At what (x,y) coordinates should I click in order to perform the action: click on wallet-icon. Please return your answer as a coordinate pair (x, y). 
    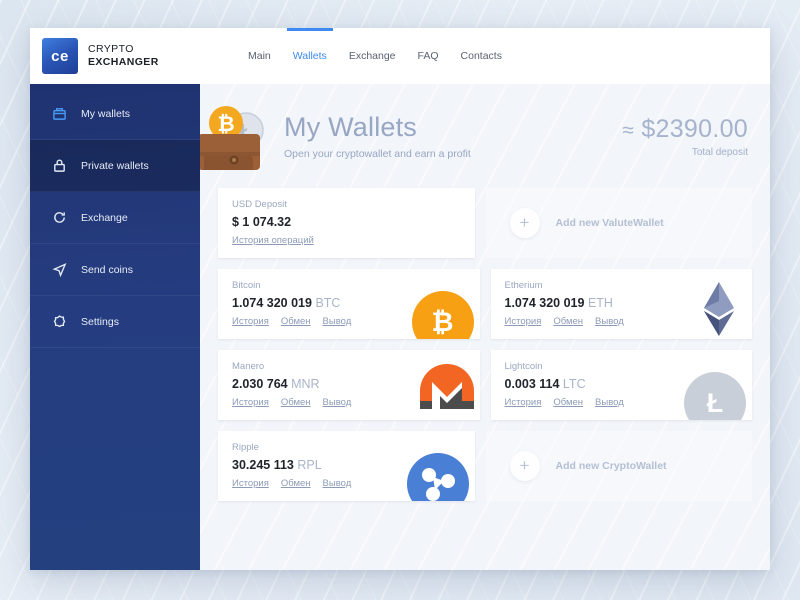
    Looking at the image, I should click on (59, 113).